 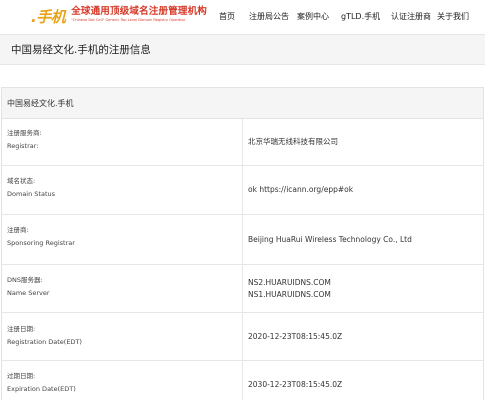 I want to click on nav-cases: 案例中心, so click(x=313, y=17).